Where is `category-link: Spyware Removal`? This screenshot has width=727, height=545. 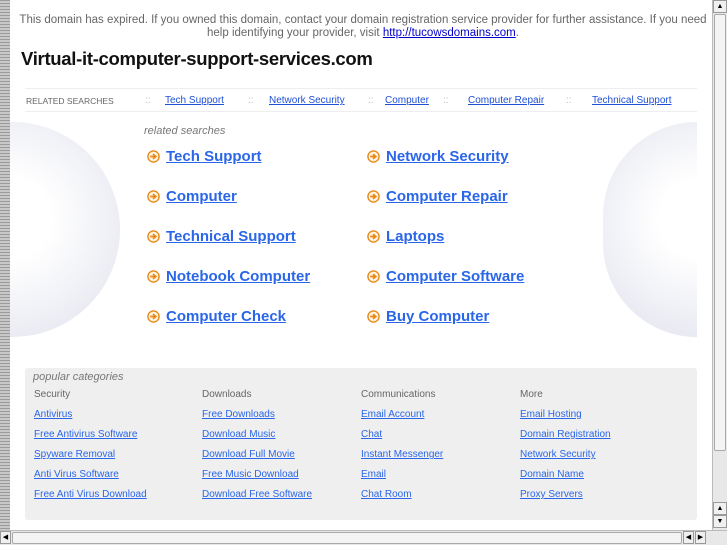 category-link: Spyware Removal is located at coordinates (90, 459).